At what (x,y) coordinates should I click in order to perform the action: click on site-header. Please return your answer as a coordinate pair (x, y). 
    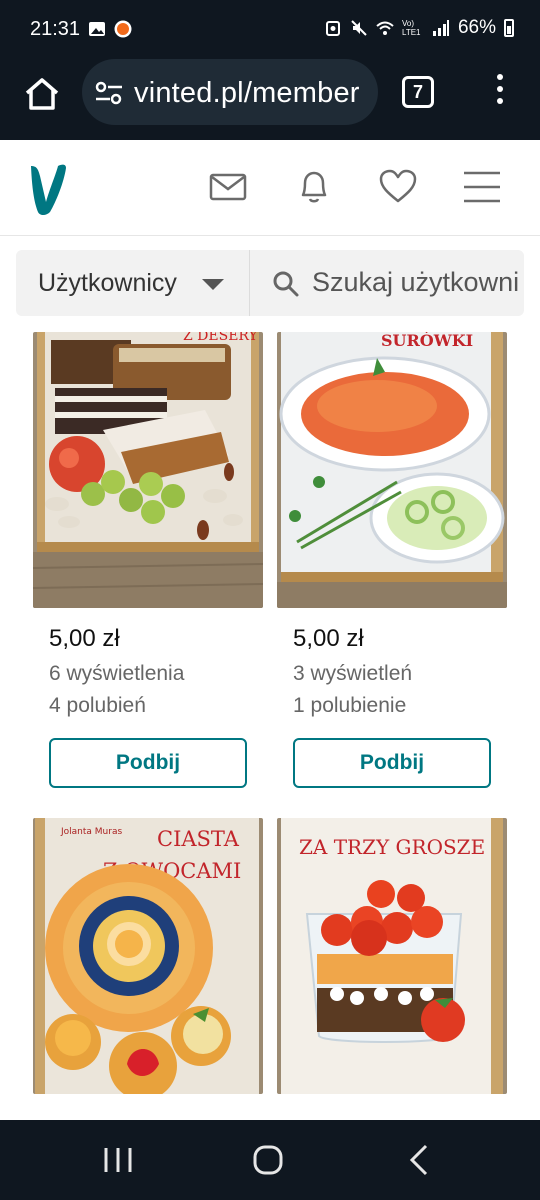
    Looking at the image, I should click on (270, 188).